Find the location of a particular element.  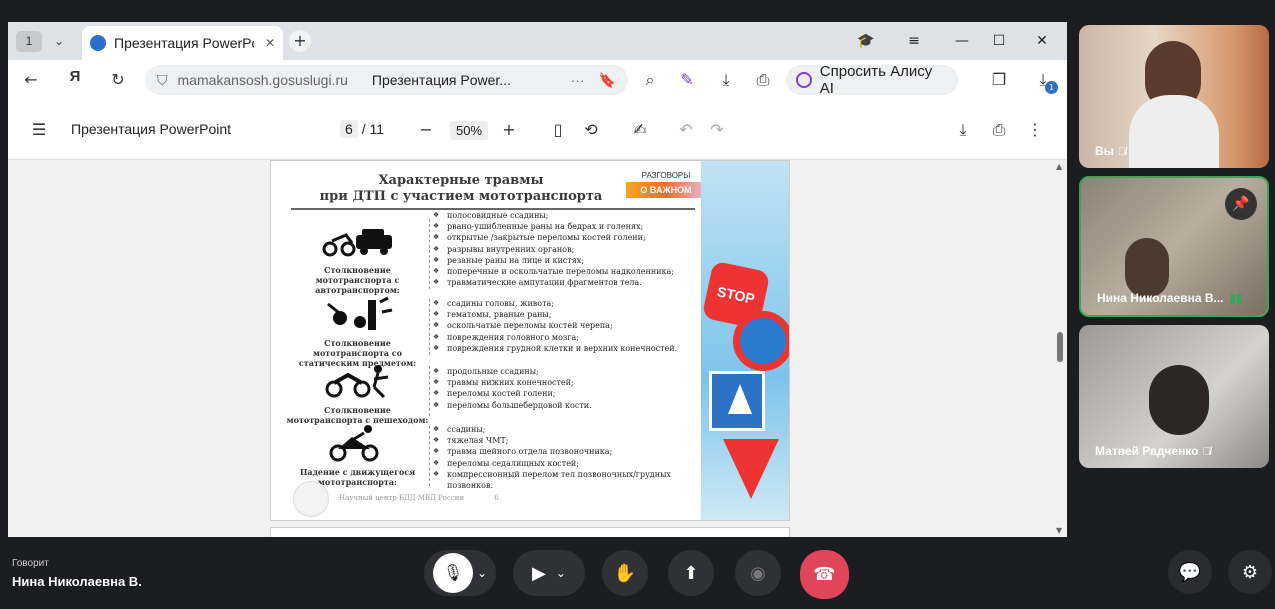

scrollbar-thumb is located at coordinates (1060, 347).